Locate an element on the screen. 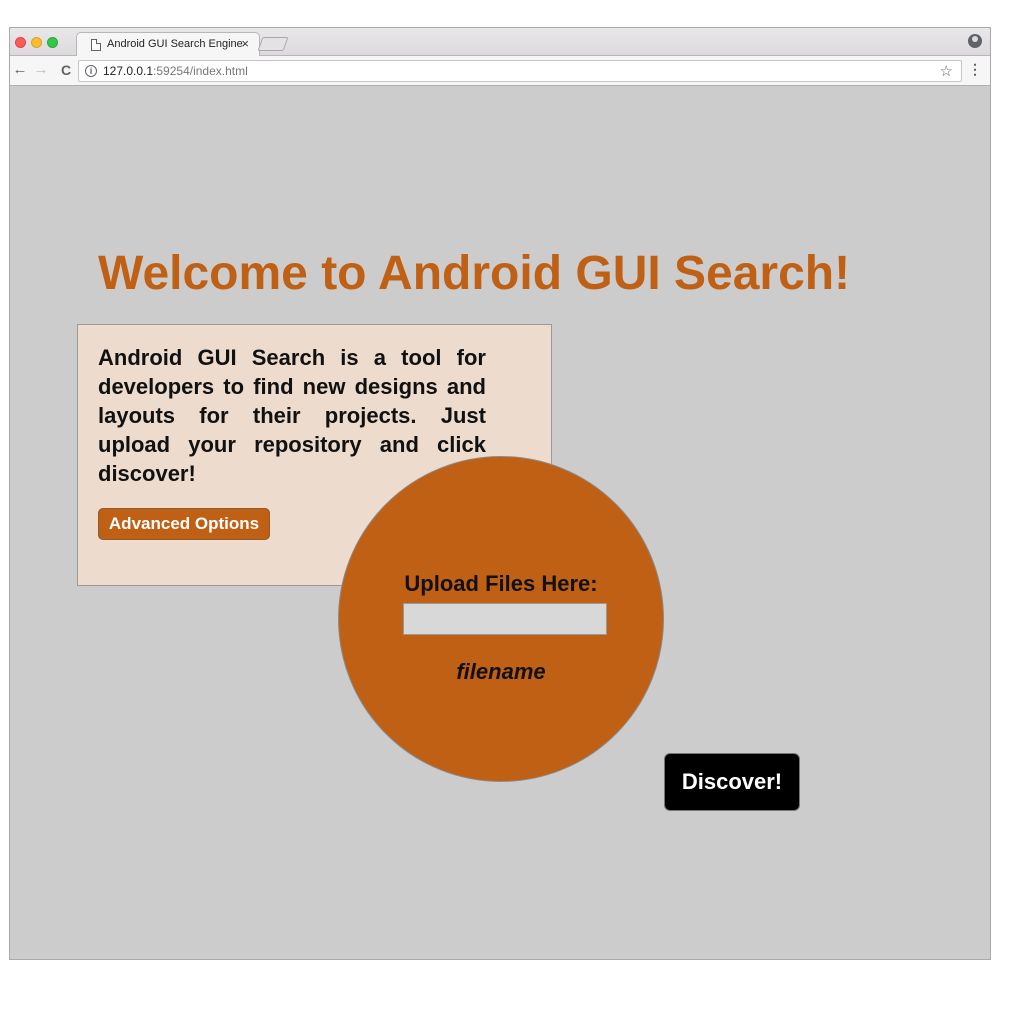 Image resolution: width=1024 pixels, height=1024 pixels. reload-icon: C is located at coordinates (66, 70).